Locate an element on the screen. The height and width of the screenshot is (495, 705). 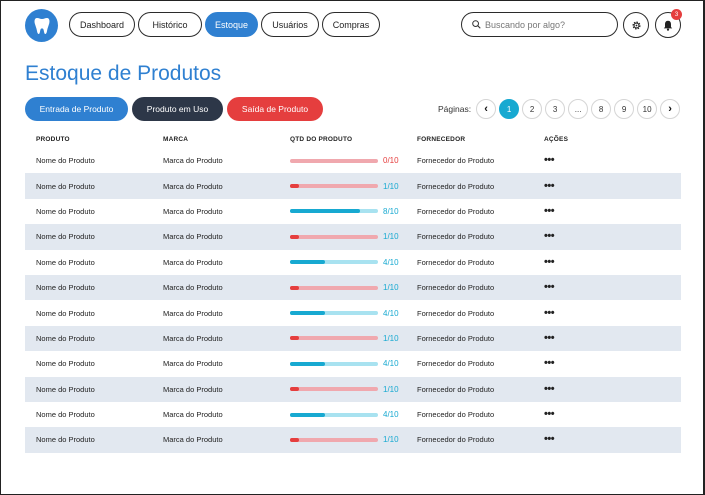
pagination: Páginas: ‹ 1 2 3... 8 9 10 › is located at coordinates (559, 109).